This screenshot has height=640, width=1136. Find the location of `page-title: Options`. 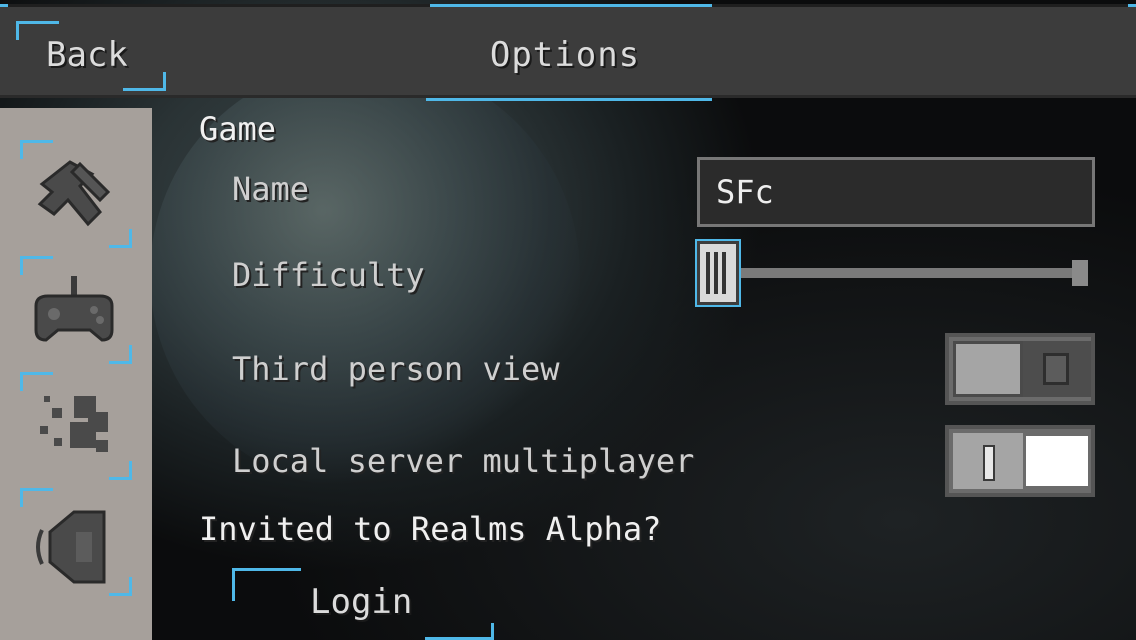

page-title: Options is located at coordinates (565, 55).